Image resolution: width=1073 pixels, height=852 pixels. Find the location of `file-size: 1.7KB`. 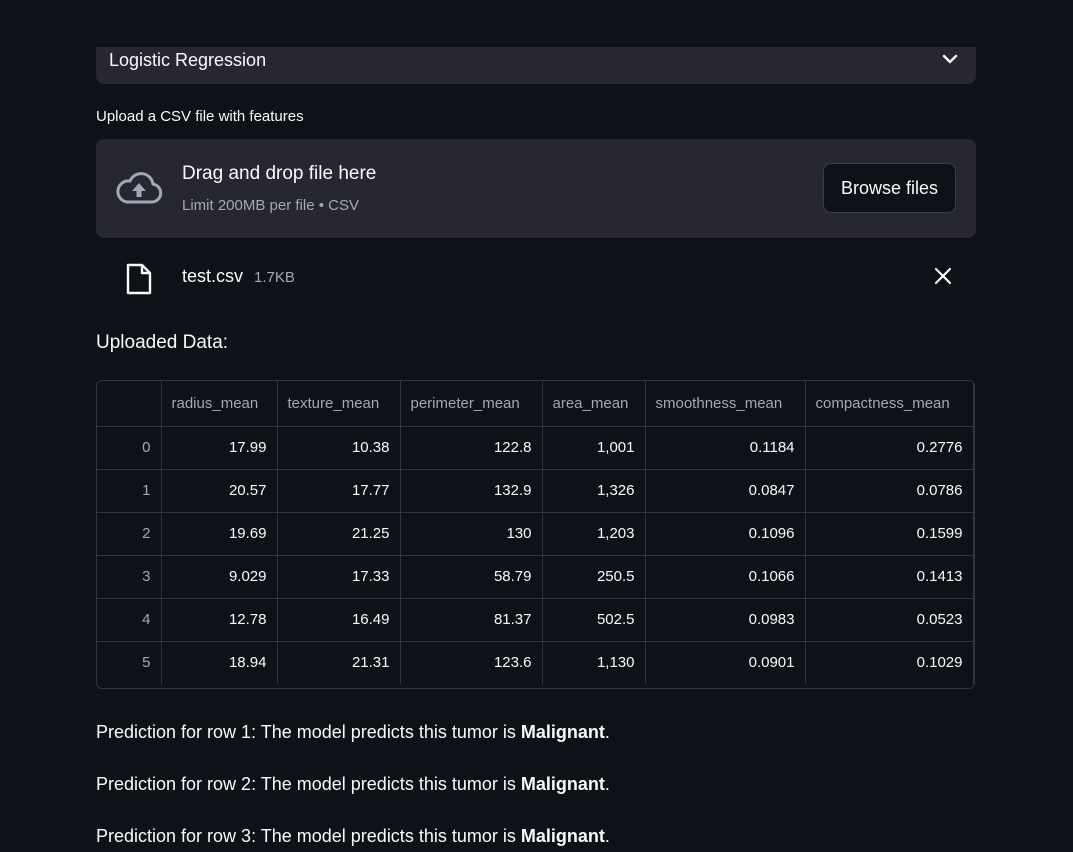

file-size: 1.7KB is located at coordinates (274, 277).